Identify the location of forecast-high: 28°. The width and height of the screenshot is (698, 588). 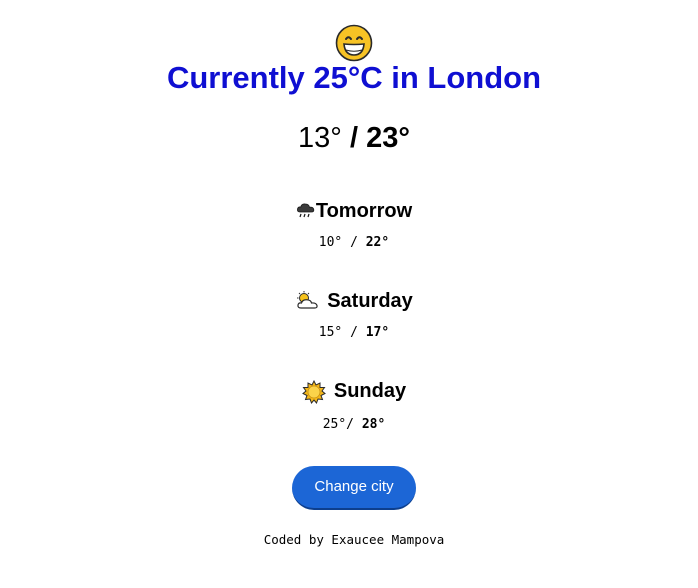
(373, 424).